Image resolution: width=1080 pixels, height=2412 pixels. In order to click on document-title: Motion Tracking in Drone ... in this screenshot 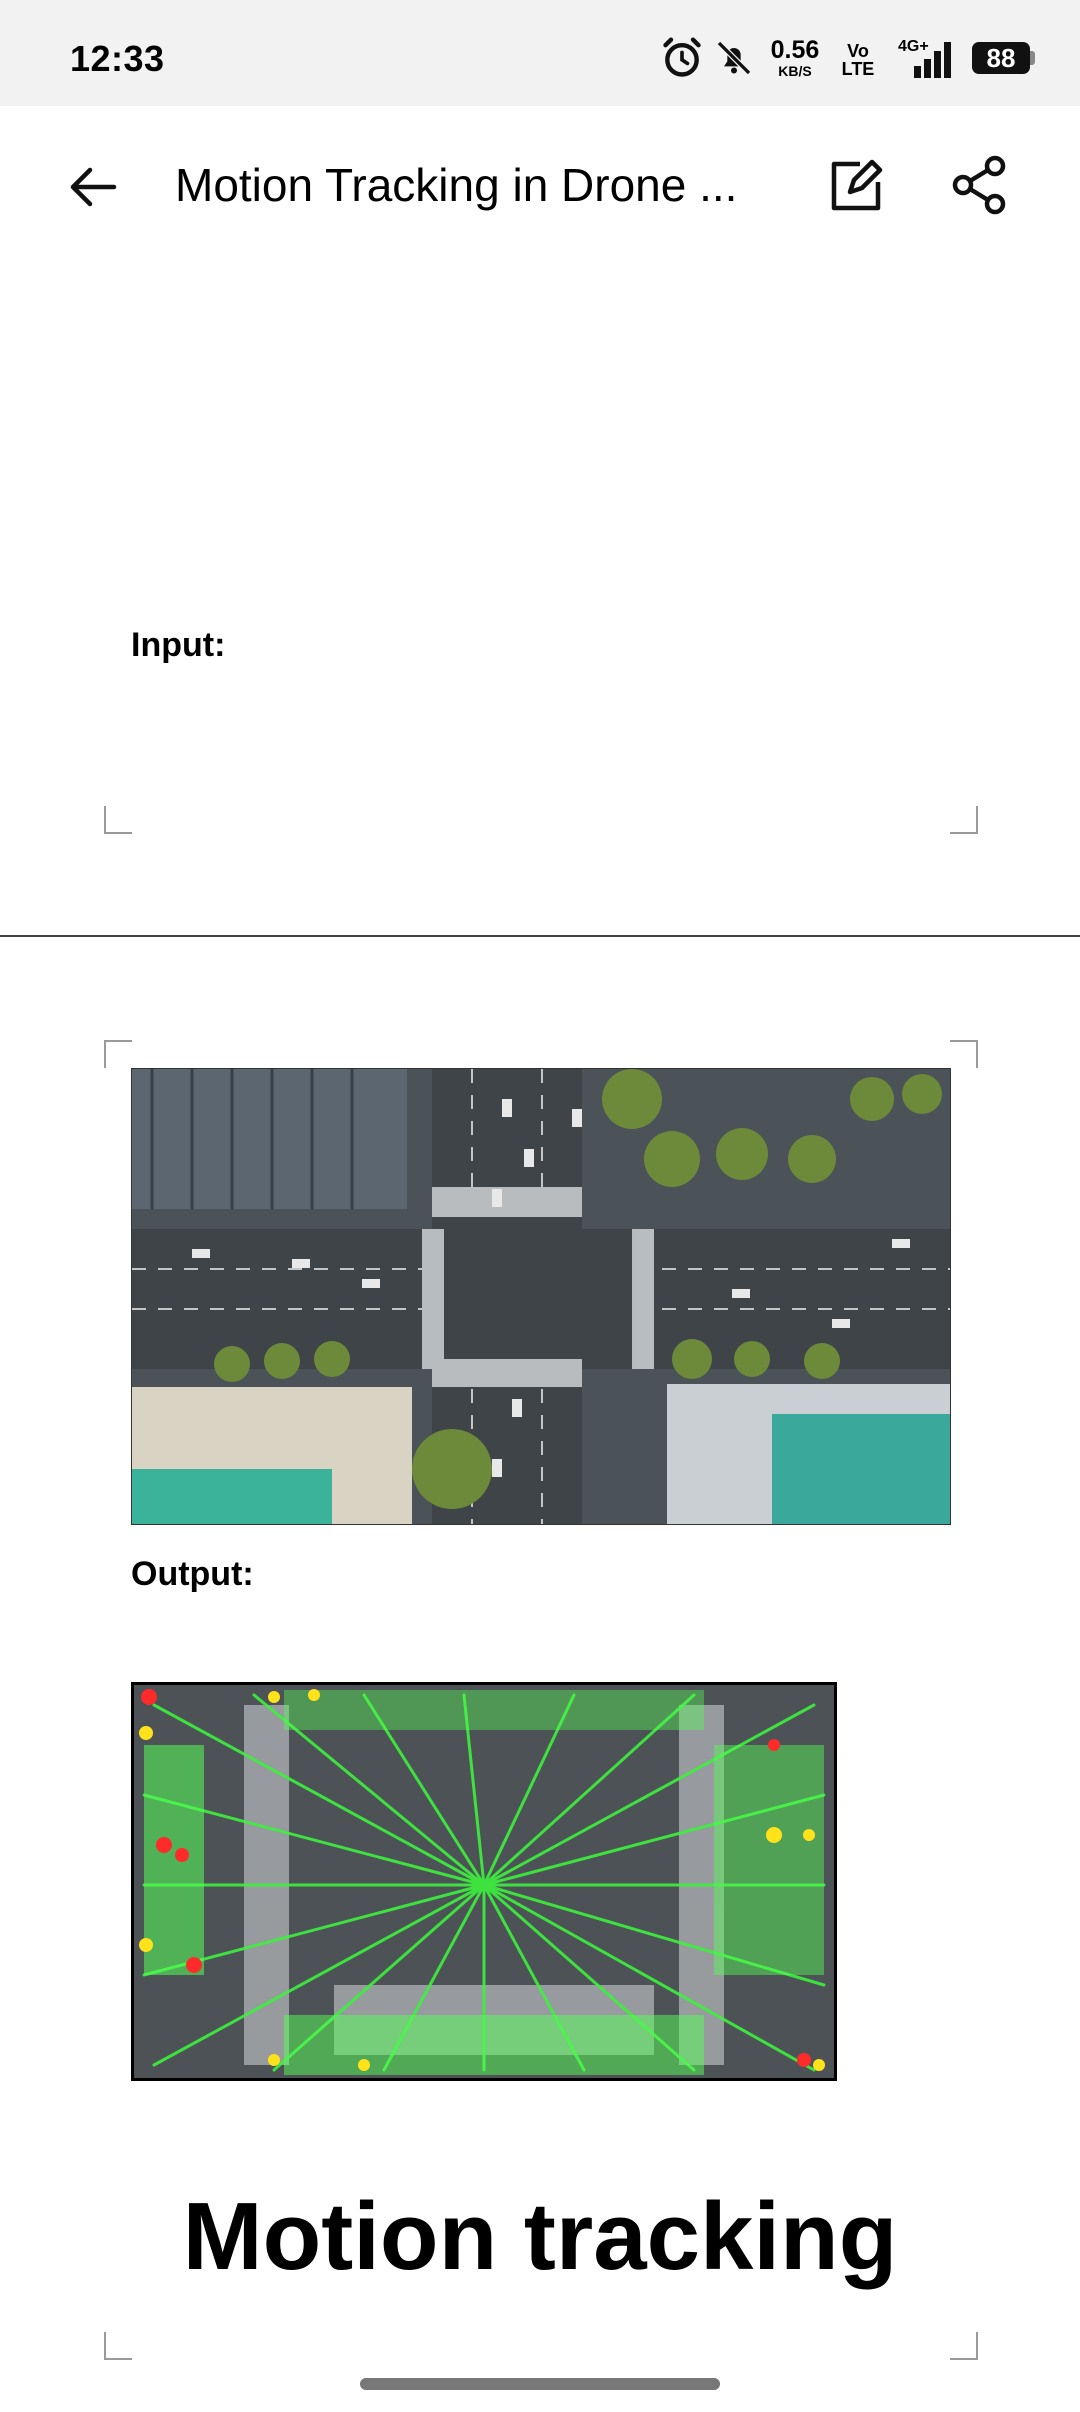, I will do `click(456, 185)`.